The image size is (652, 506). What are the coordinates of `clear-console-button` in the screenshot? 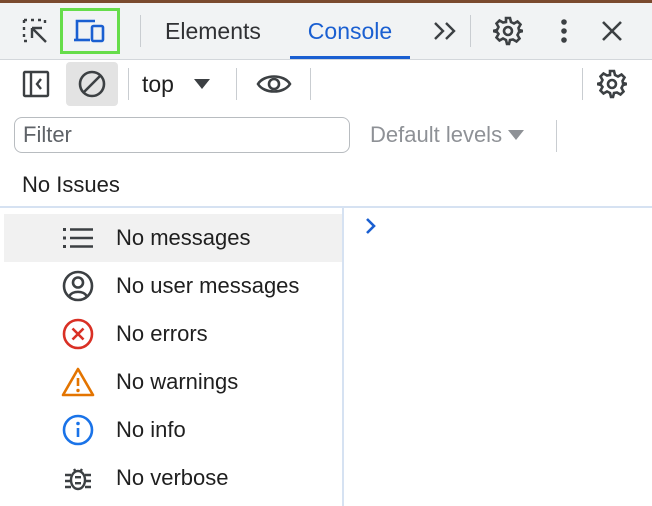 It's located at (92, 84).